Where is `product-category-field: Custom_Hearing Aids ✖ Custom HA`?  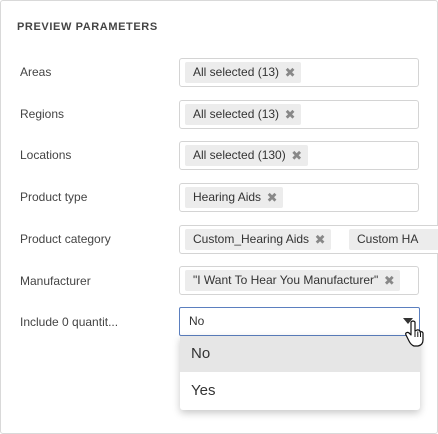 product-category-field: Custom_Hearing Aids ✖ Custom HA is located at coordinates (308, 239).